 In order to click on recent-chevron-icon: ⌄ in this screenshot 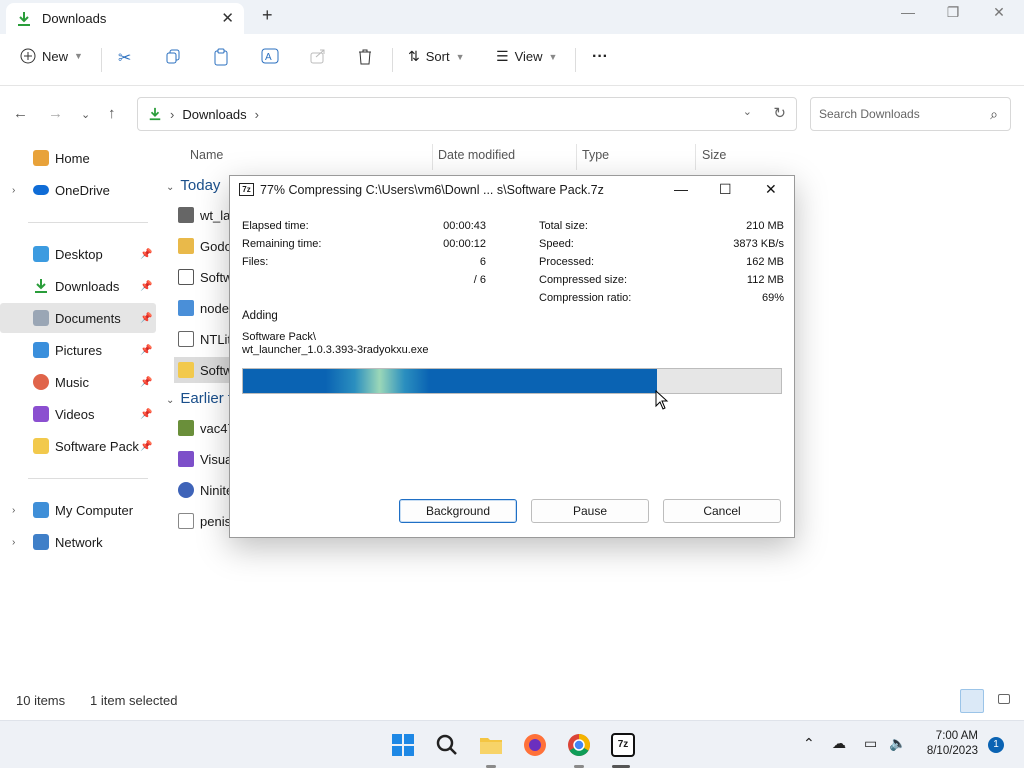, I will do `click(85, 114)`.